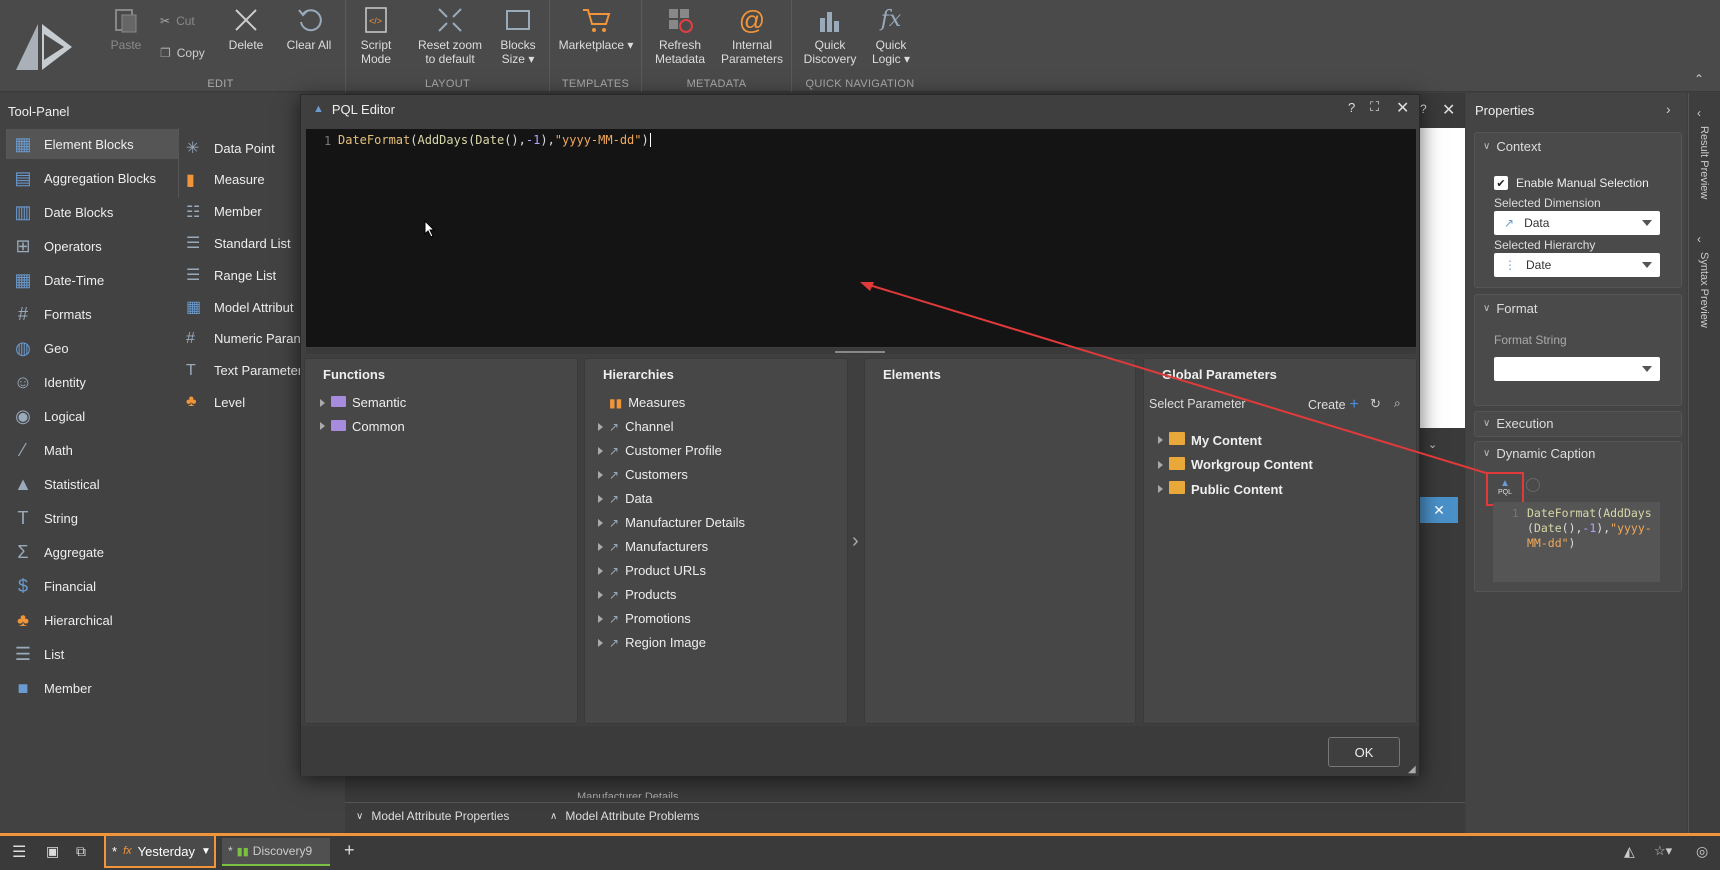 The width and height of the screenshot is (1720, 870). I want to click on hierarchy-promotions: ↗ Promotions, so click(644, 618).